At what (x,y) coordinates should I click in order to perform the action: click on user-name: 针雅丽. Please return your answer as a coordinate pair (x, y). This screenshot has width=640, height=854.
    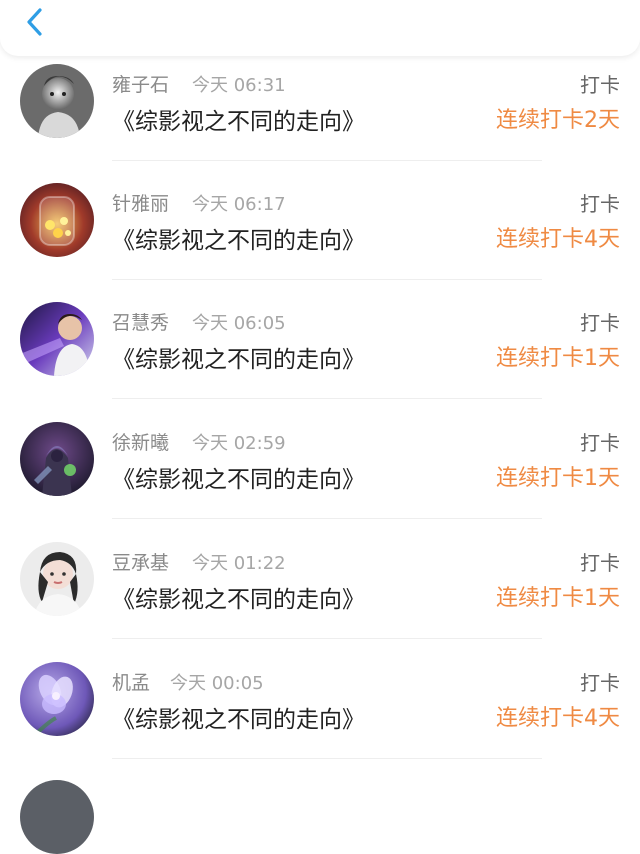
    Looking at the image, I should click on (141, 204).